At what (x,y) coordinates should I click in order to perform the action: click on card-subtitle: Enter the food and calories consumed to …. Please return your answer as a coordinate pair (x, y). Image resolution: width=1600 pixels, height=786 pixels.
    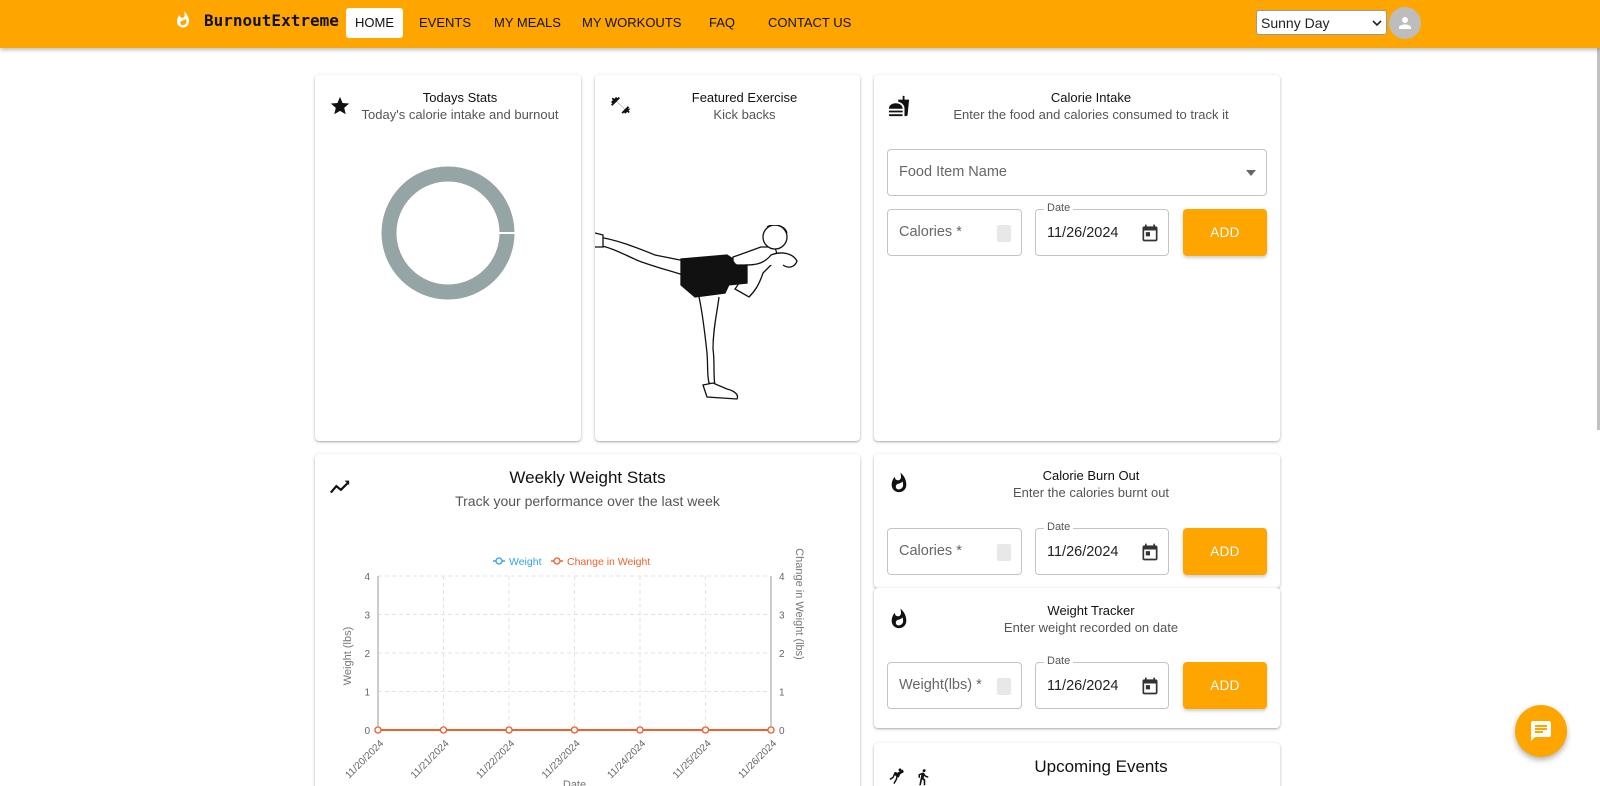
    Looking at the image, I should click on (1091, 114).